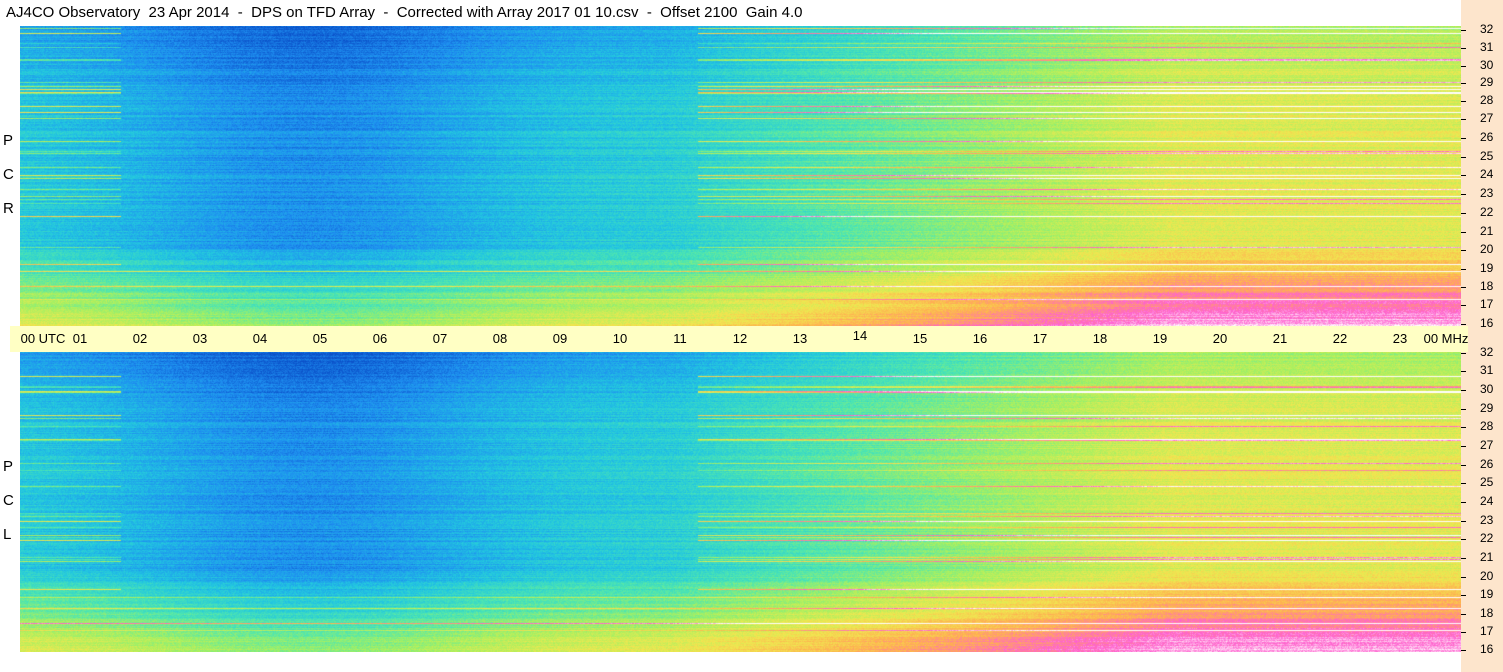 This screenshot has height=672, width=1503. What do you see at coordinates (200, 338) in the screenshot?
I see `time-tick-label: 03` at bounding box center [200, 338].